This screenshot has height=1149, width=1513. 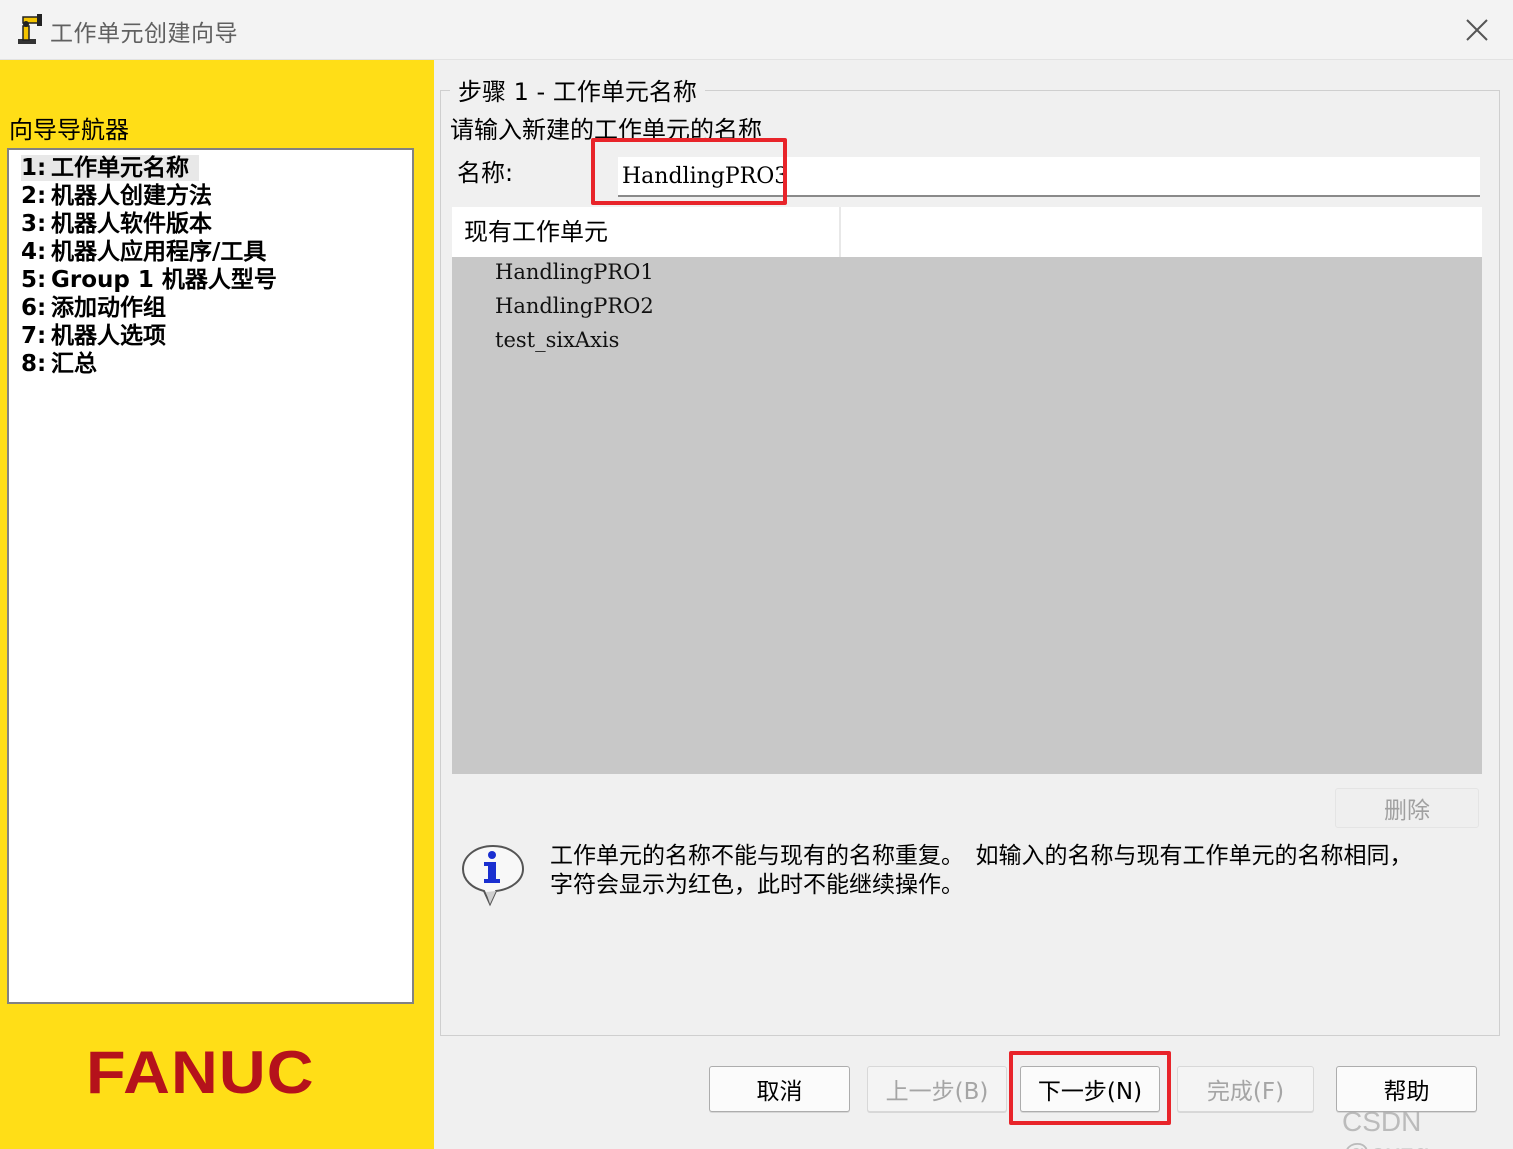 I want to click on list-item: HandlingPRO1, so click(x=967, y=274).